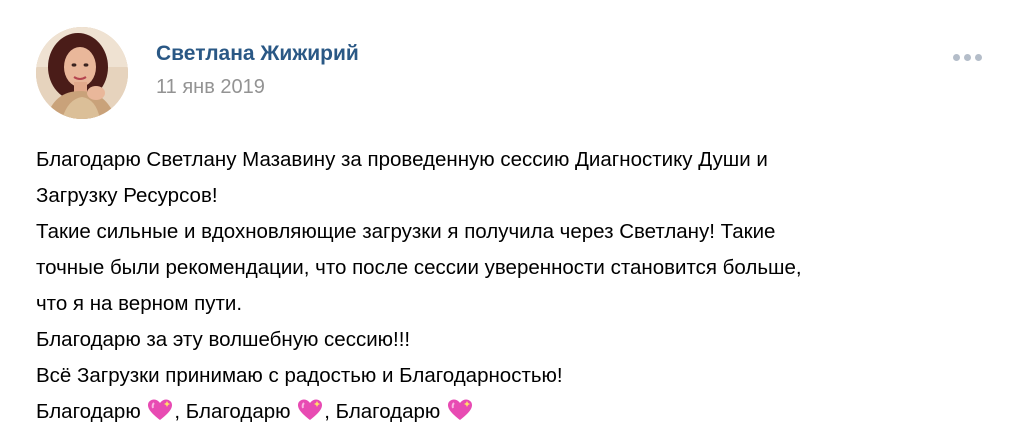 This screenshot has height=438, width=1022. I want to click on thanks-word: Благодарю, so click(88, 411).